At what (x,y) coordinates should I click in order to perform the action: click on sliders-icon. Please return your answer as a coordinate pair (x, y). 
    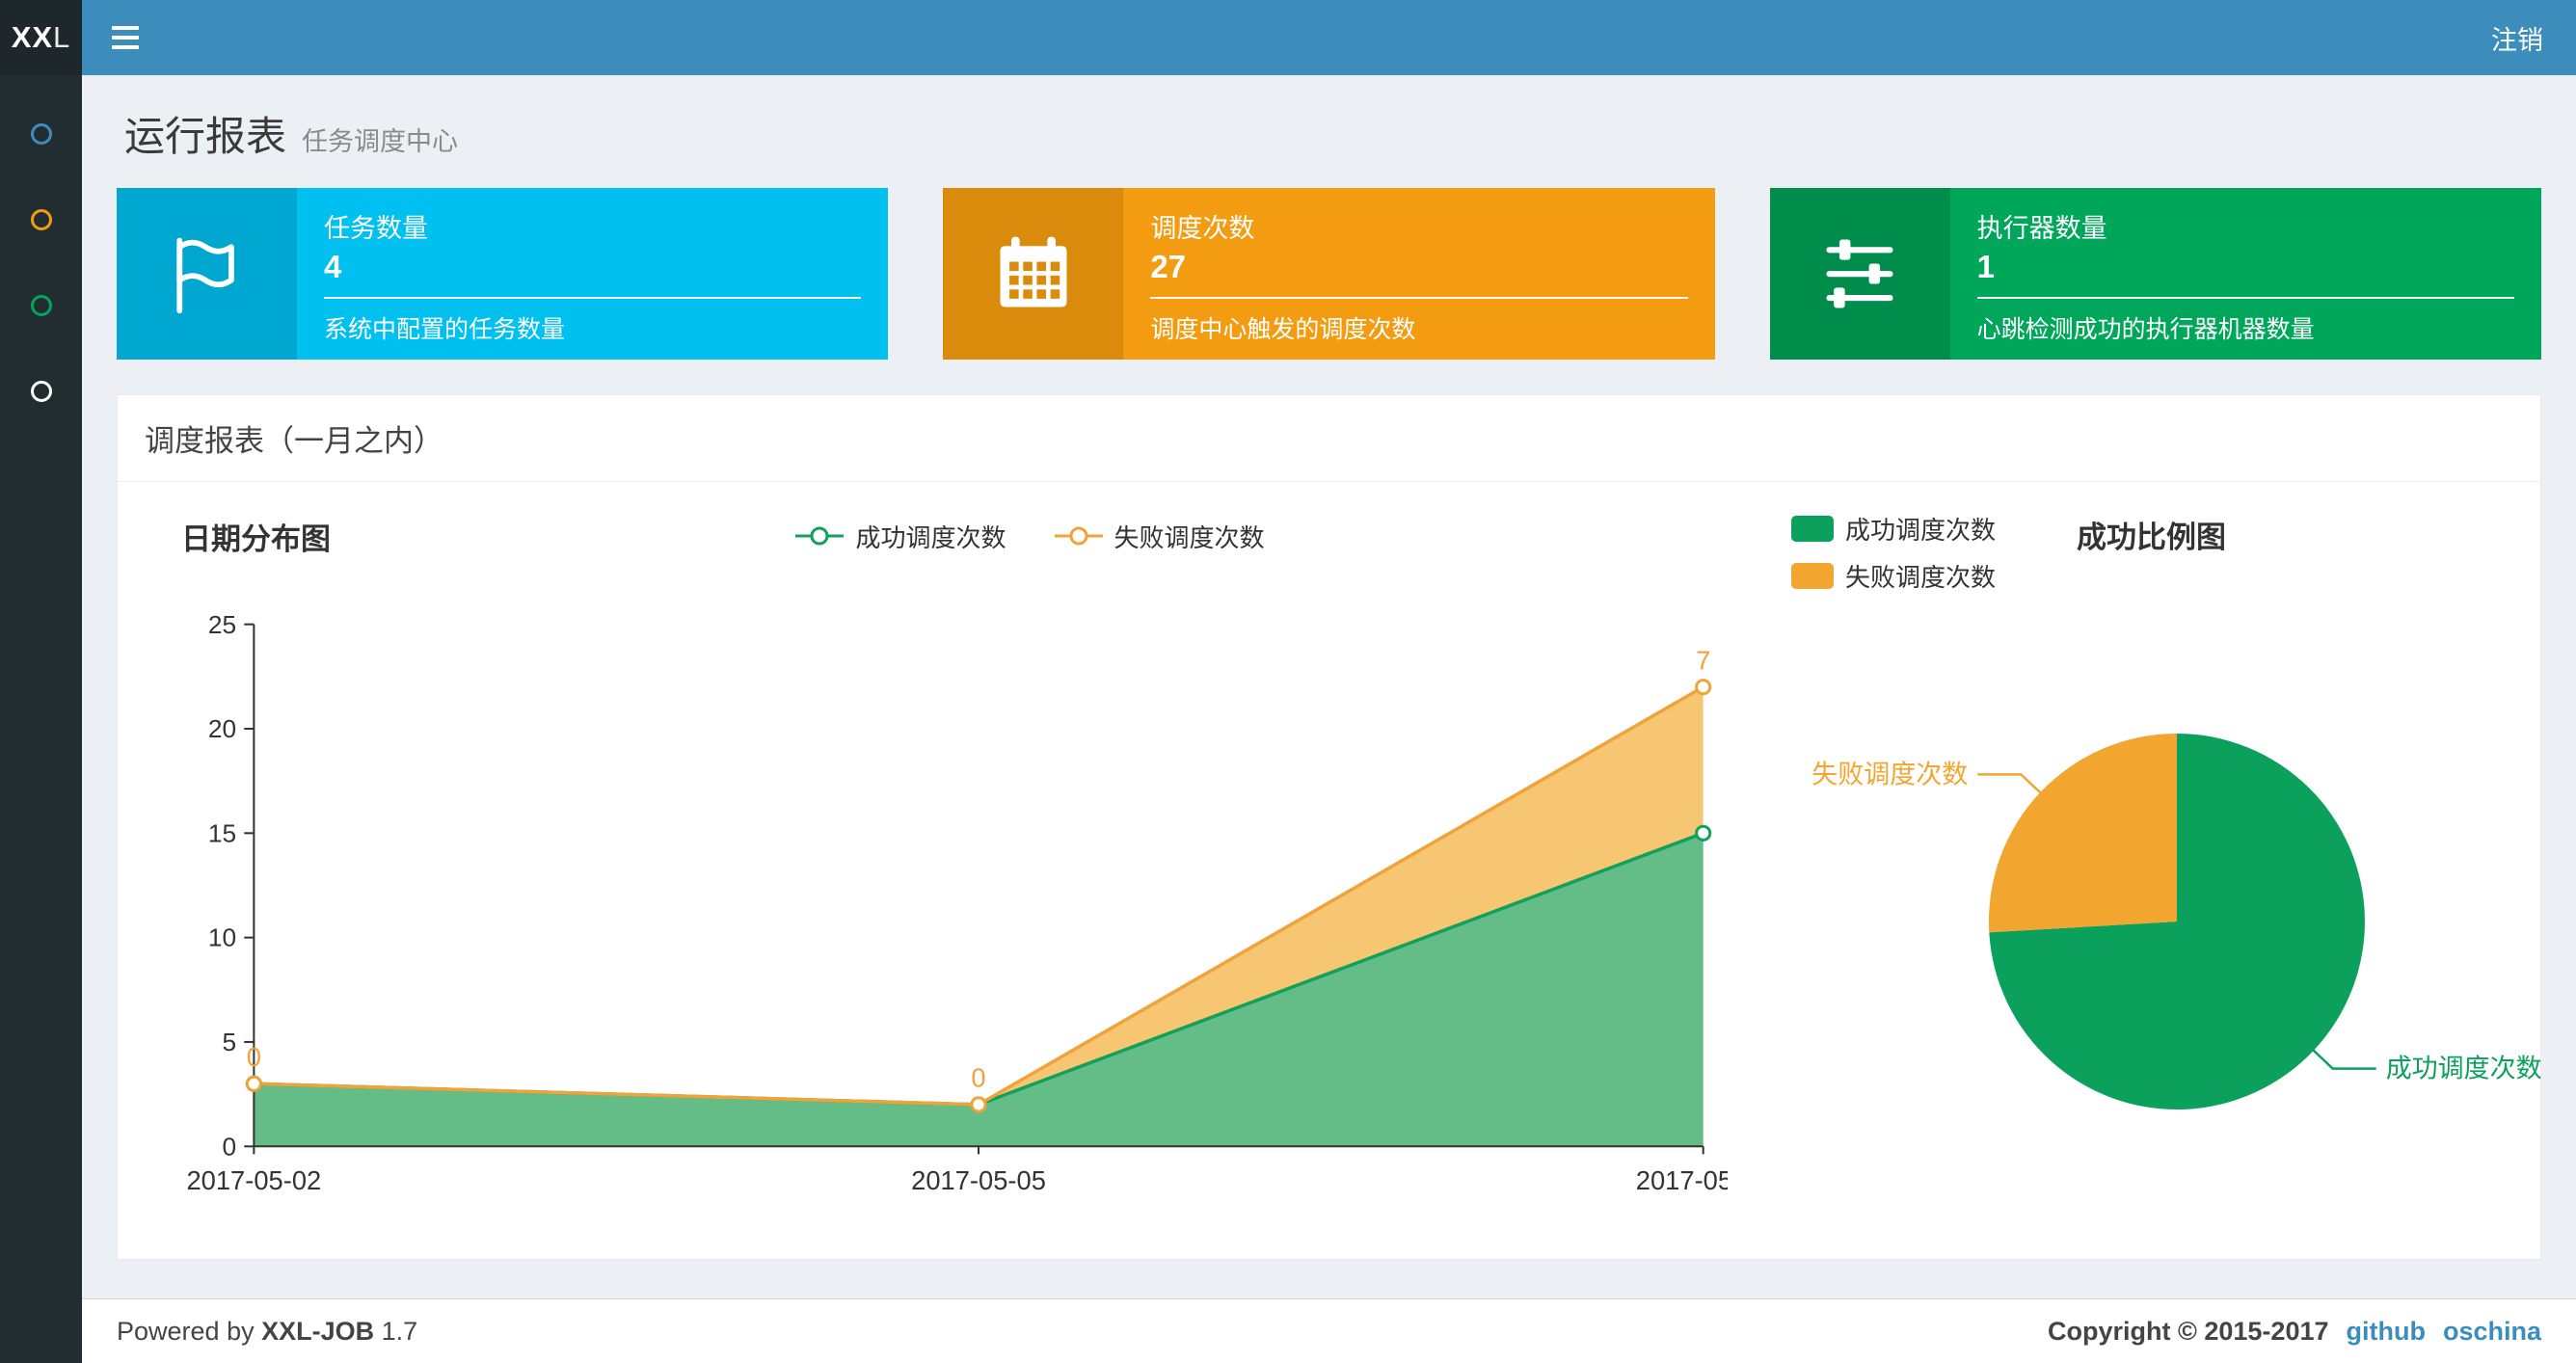
    Looking at the image, I should click on (1860, 274).